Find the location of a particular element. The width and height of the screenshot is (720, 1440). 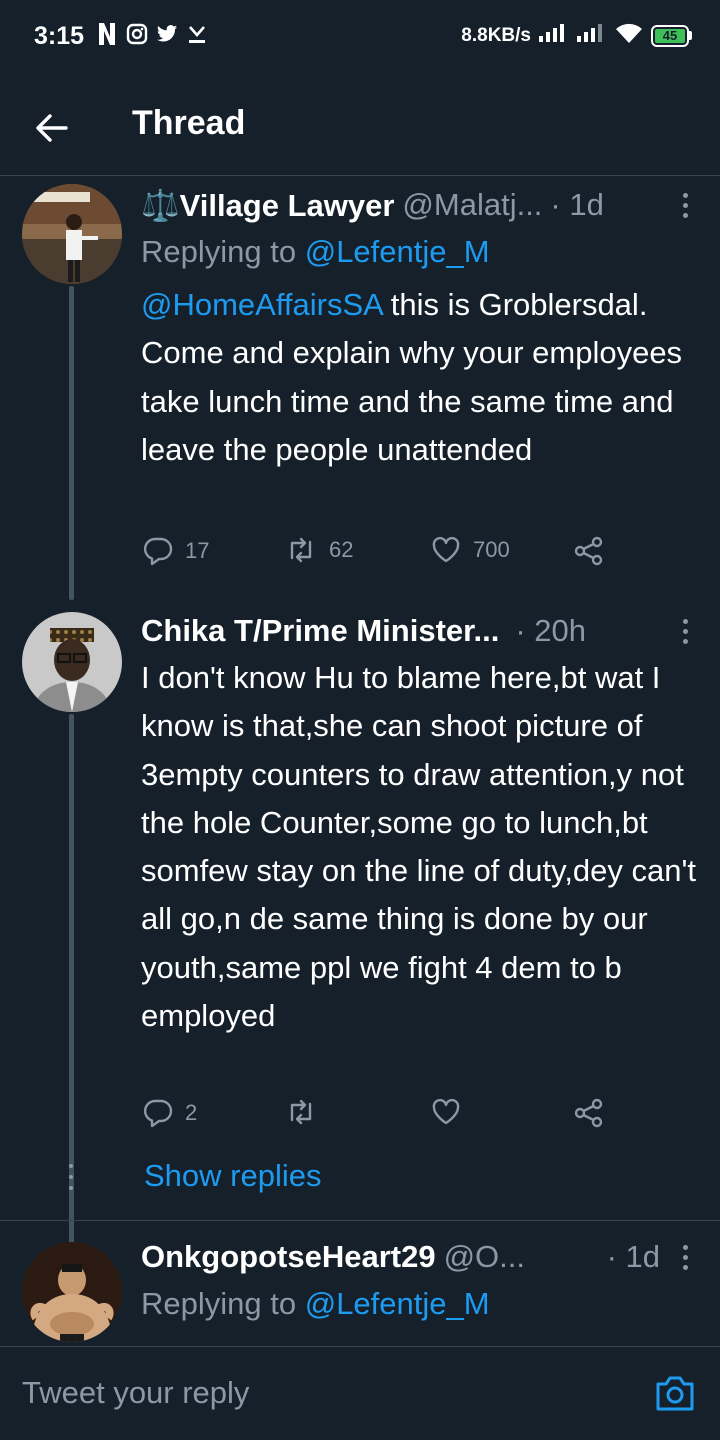

wifi-icon is located at coordinates (629, 35).